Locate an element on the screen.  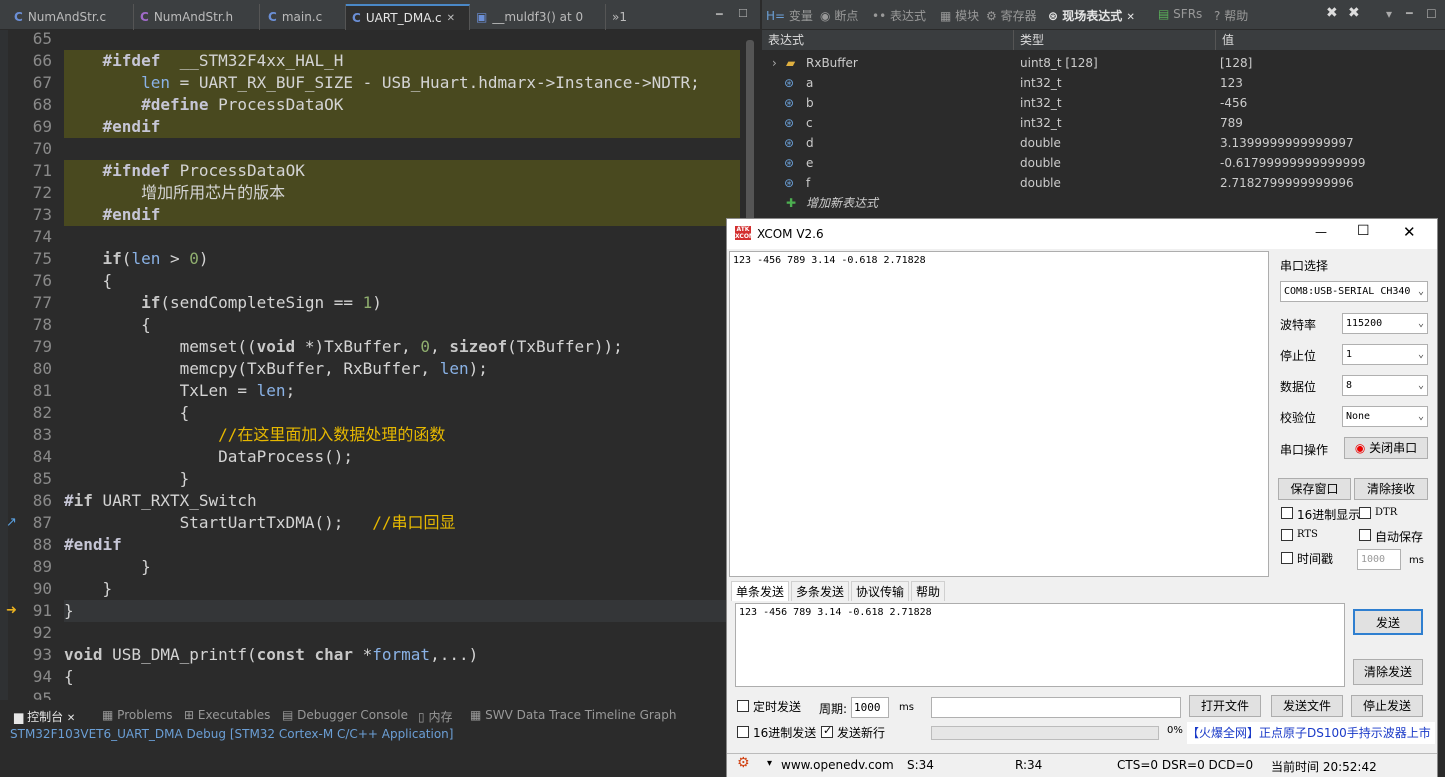
tab-swv-trace: ▦ SWV Data Trace Timeline Graph is located at coordinates (573, 715).